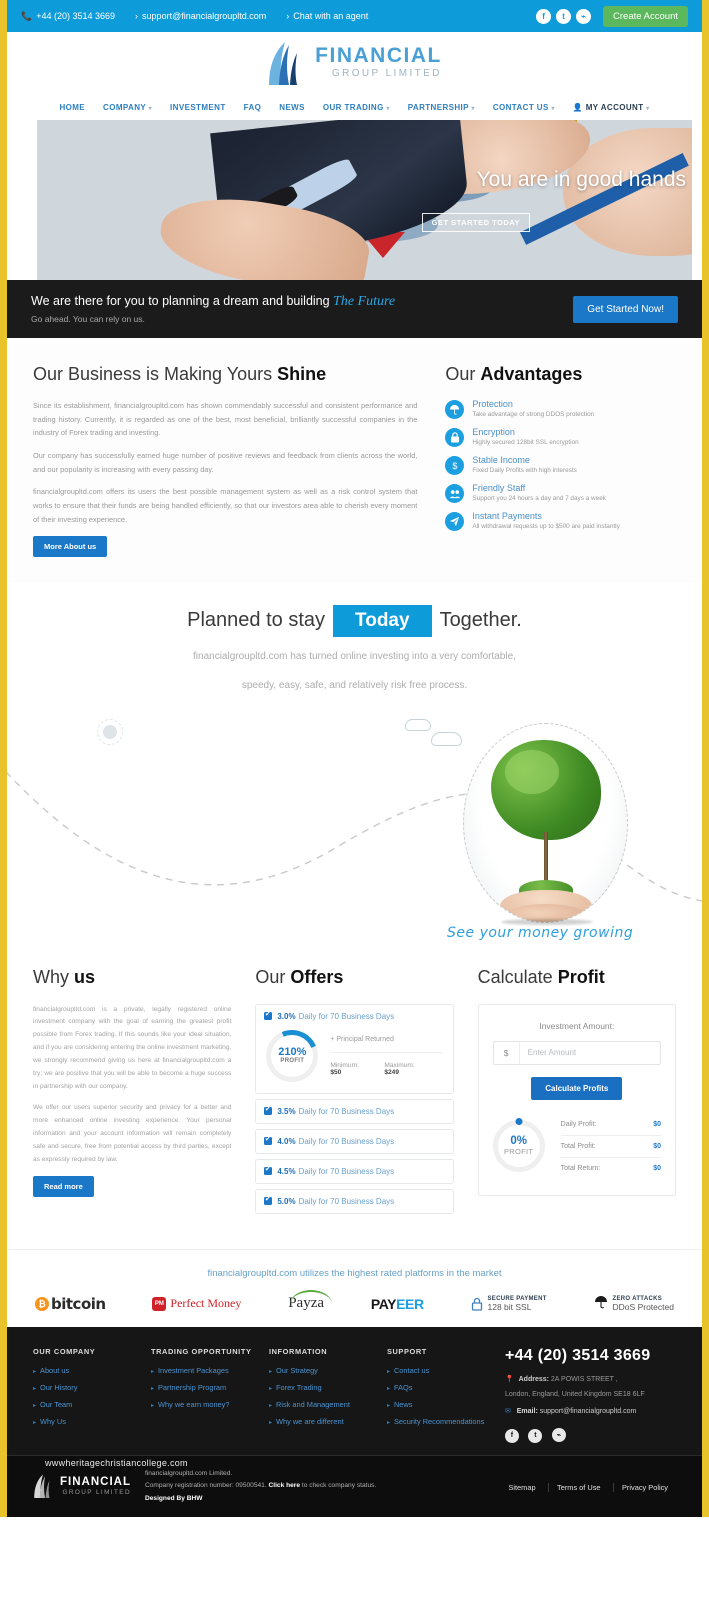 The height and width of the screenshot is (1600, 709). What do you see at coordinates (210, 1404) in the screenshot?
I see `footer-link-why-we-earn-money: Why we earn money?` at bounding box center [210, 1404].